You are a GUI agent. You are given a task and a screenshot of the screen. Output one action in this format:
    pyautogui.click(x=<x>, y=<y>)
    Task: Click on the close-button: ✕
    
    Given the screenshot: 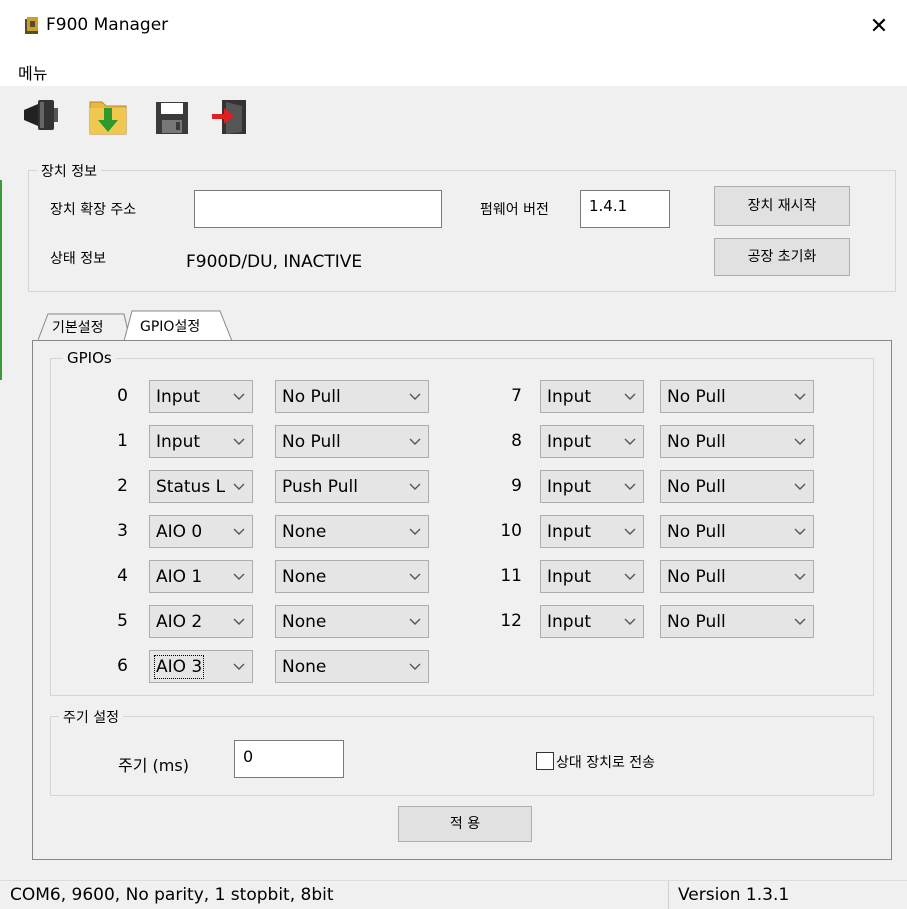 What is the action you would take?
    pyautogui.click(x=879, y=27)
    